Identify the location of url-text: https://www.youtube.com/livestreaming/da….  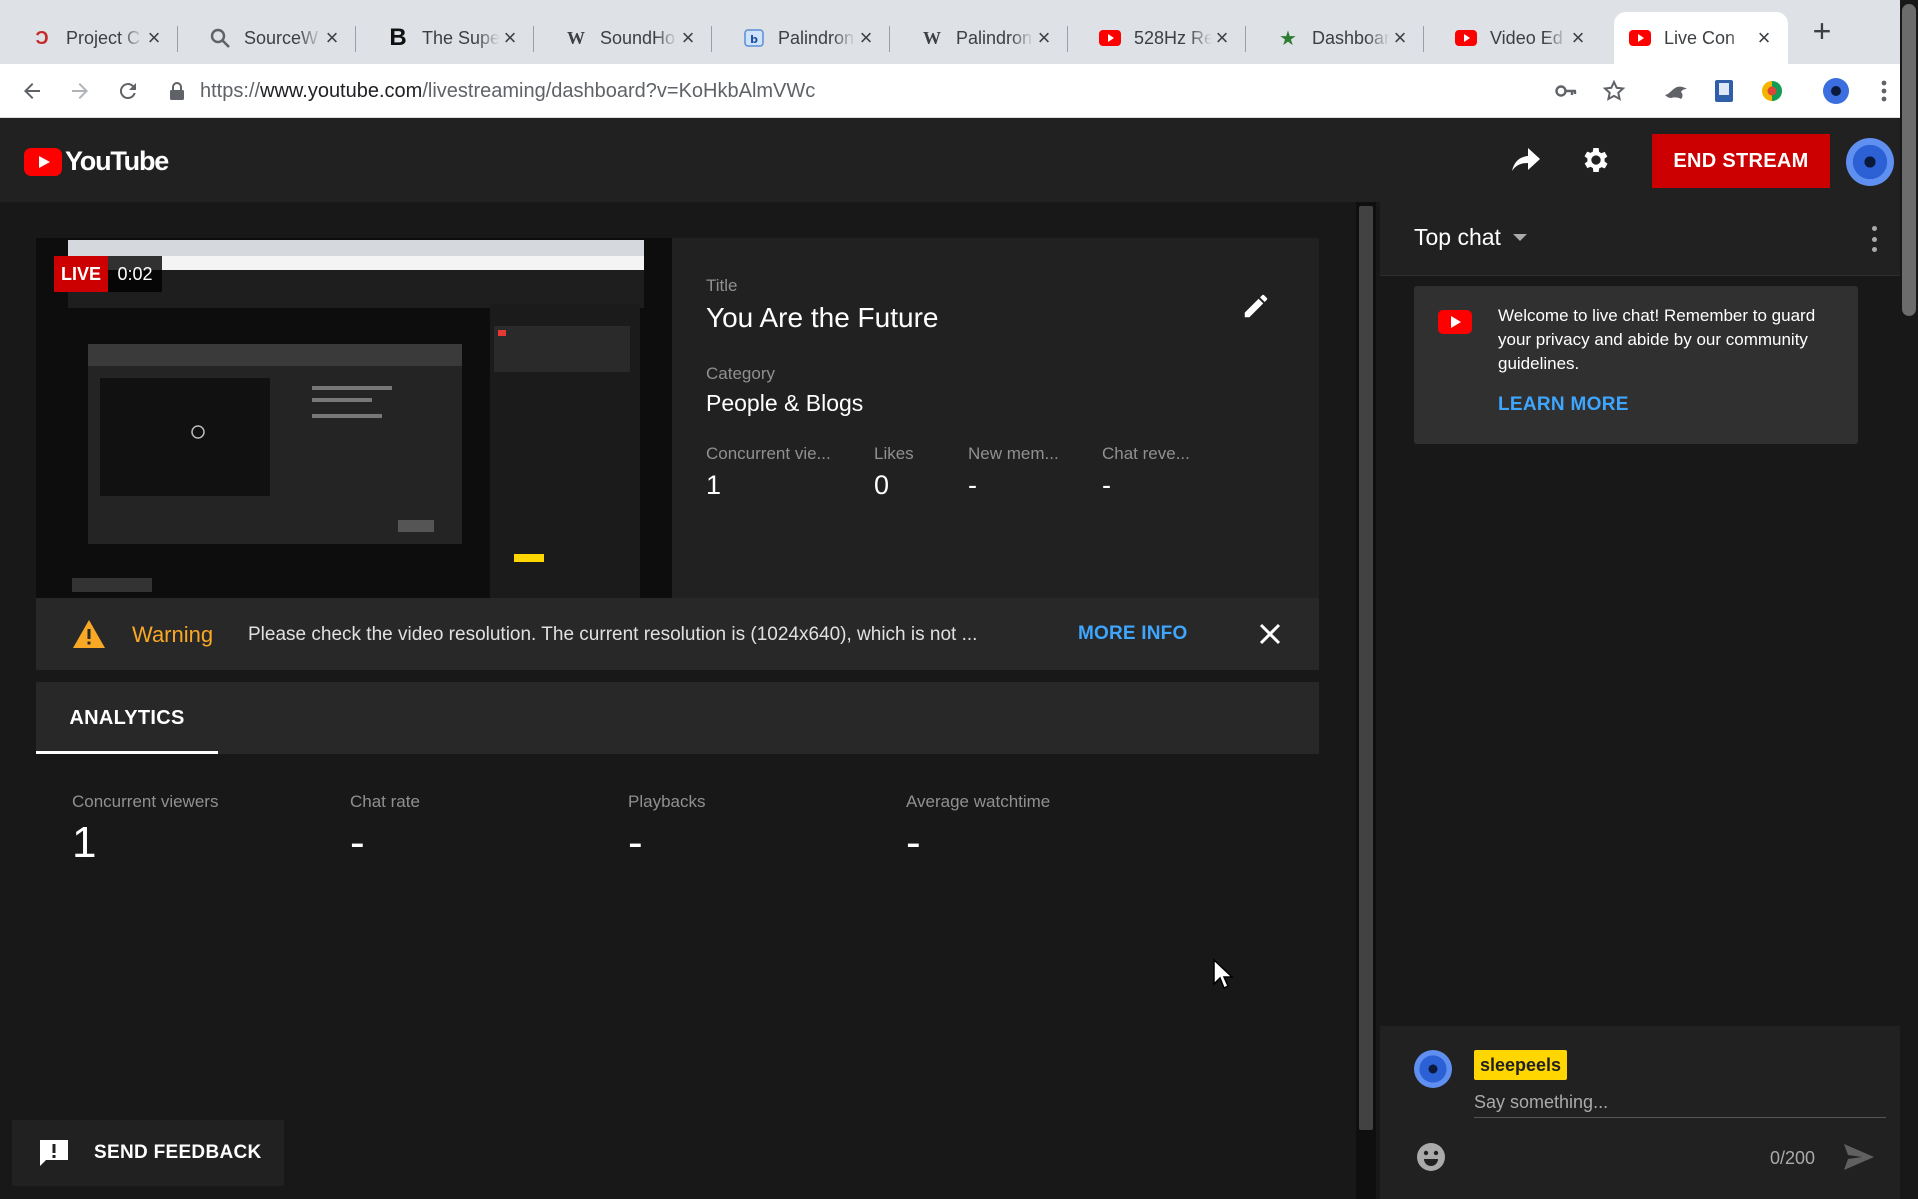
(507, 91).